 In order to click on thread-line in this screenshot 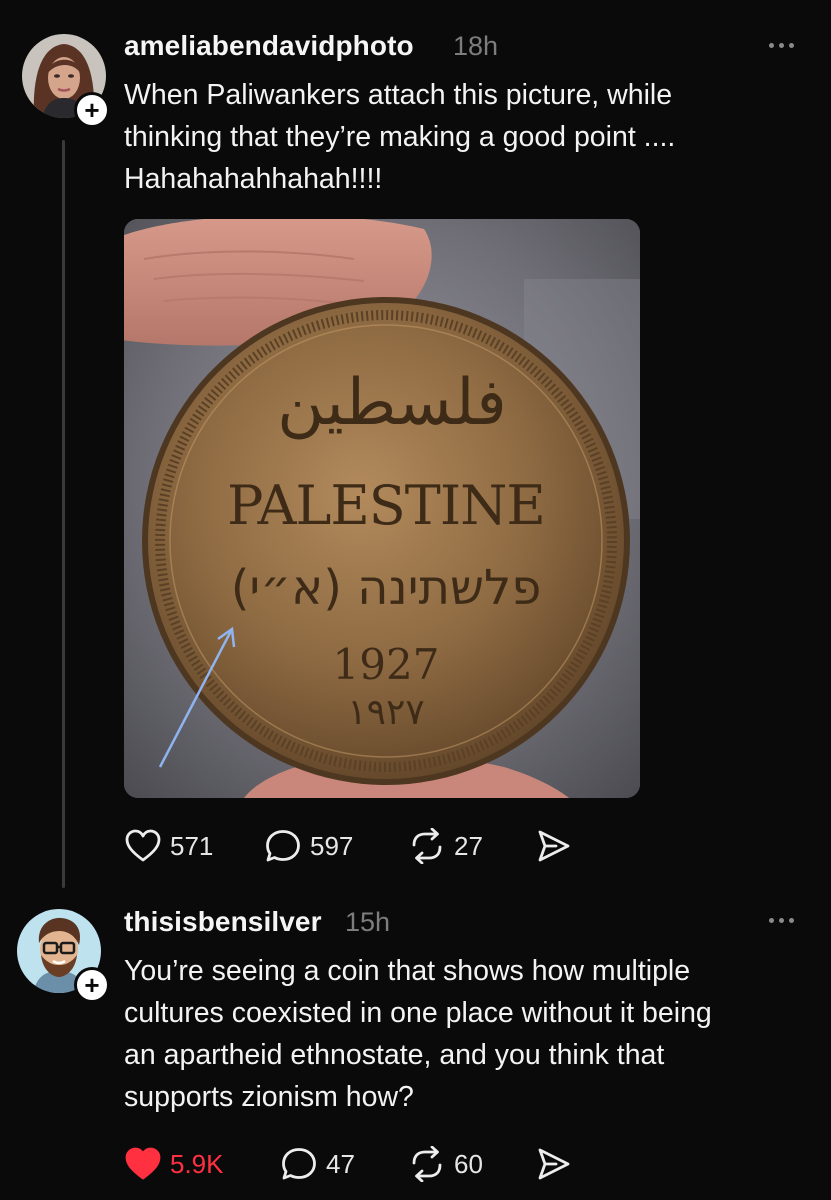, I will do `click(63, 514)`.